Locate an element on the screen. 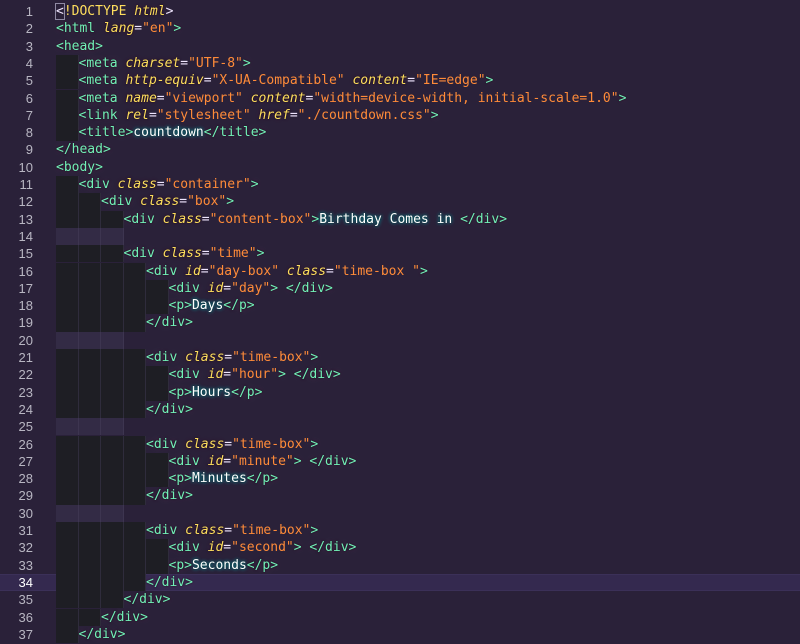  code-line: 15 <div class="time"> is located at coordinates (400, 254).